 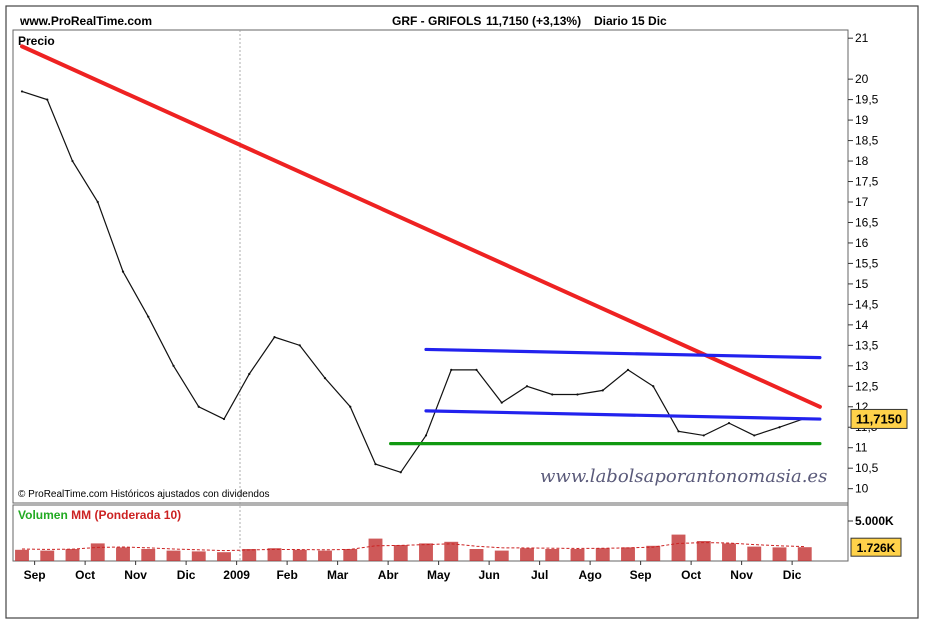 I want to click on price-panel-label: Precio, so click(x=36, y=41).